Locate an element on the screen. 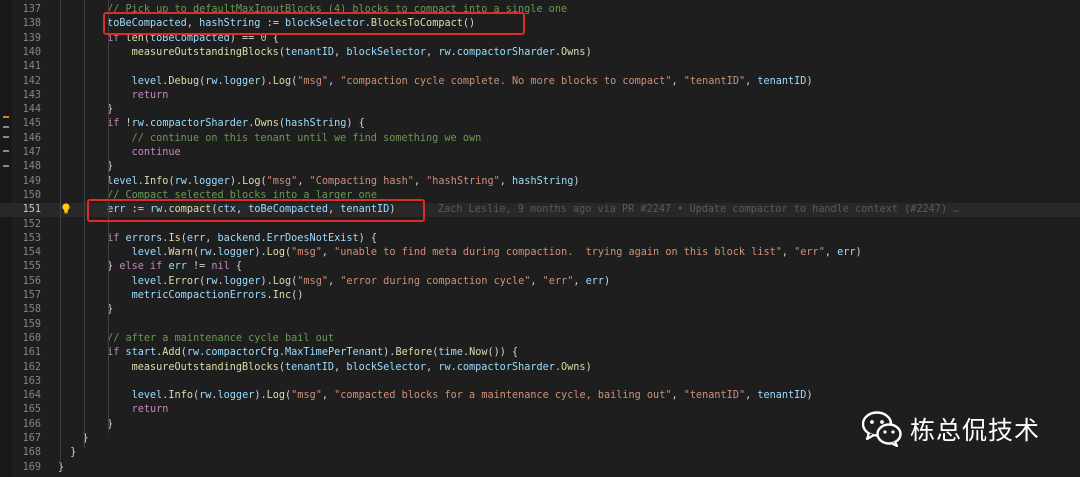 Image resolution: width=1080 pixels, height=477 pixels. lightbulb-icon is located at coordinates (66, 208).